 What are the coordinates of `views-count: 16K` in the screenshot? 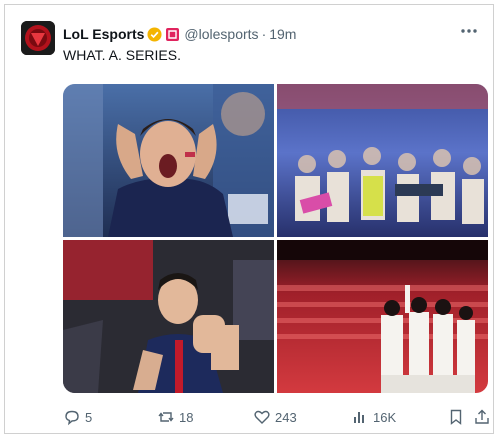 It's located at (385, 417).